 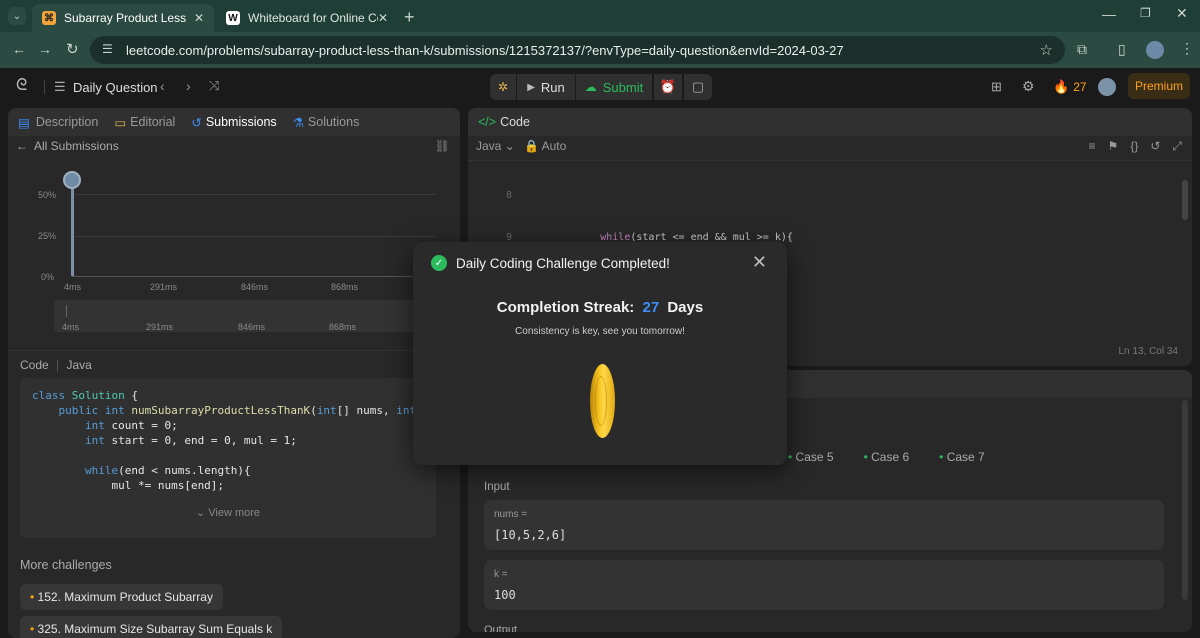 I want to click on tab-solutions: Solutions, so click(x=333, y=122).